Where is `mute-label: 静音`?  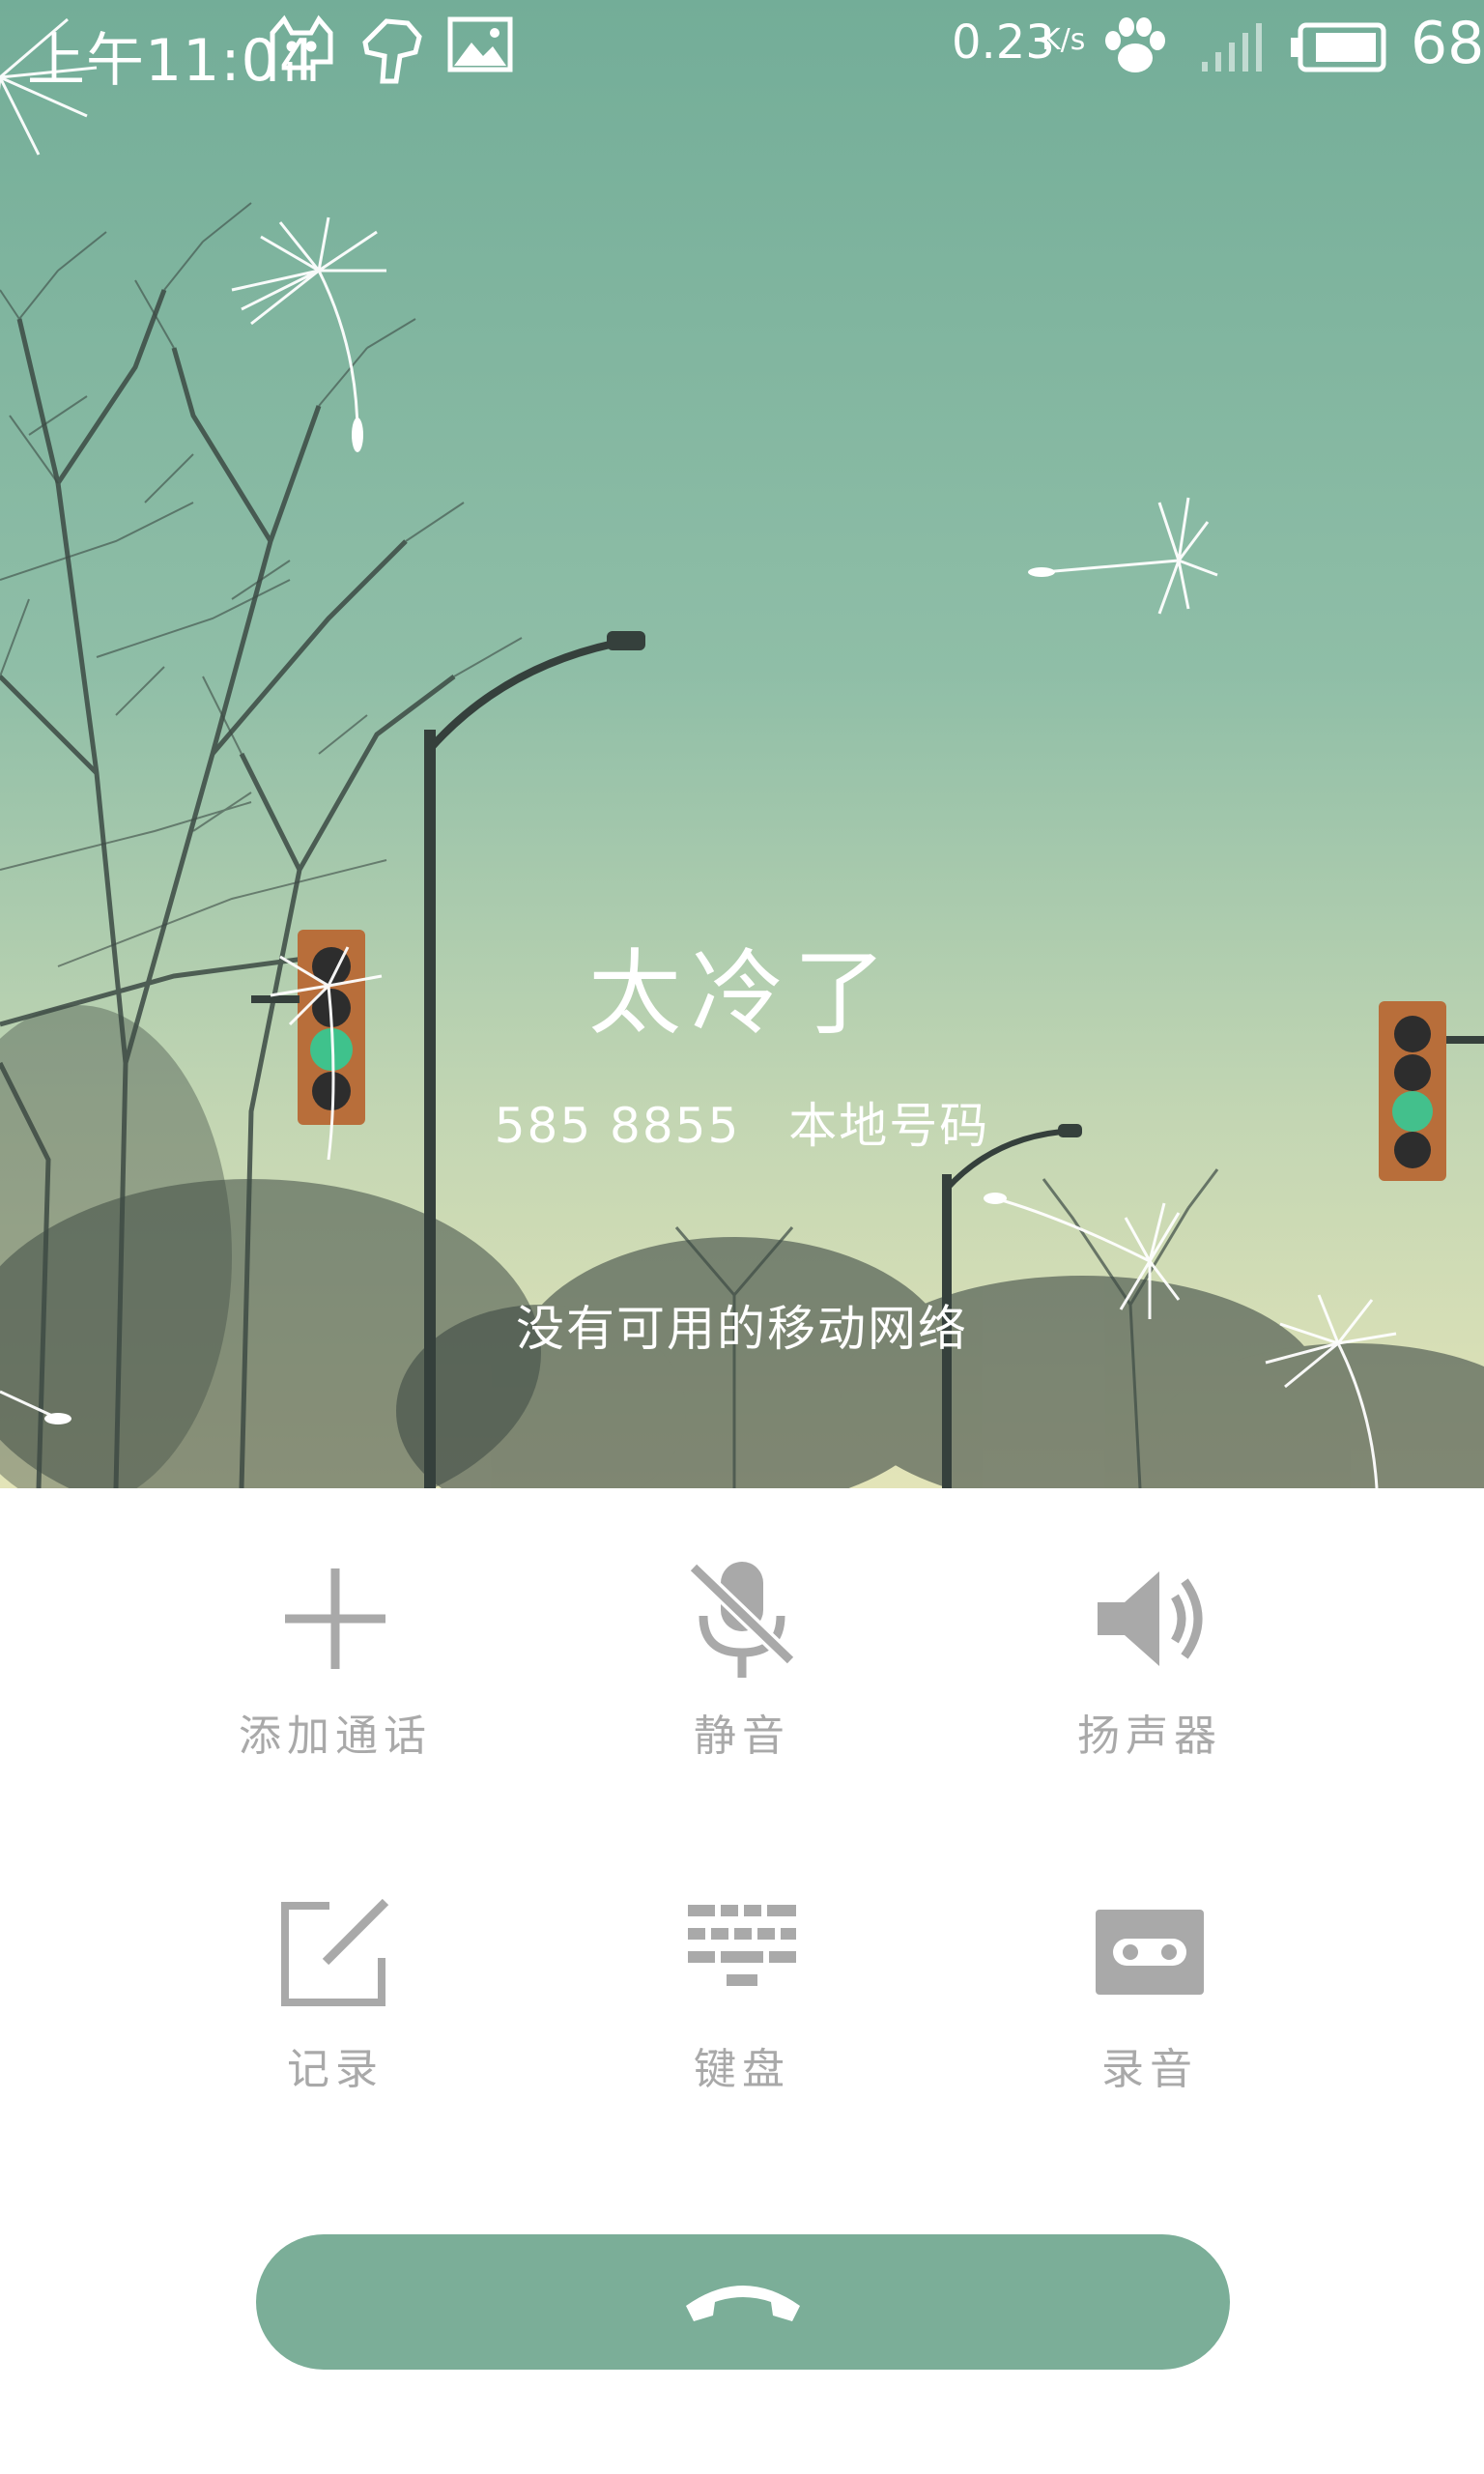 mute-label: 静音 is located at coordinates (742, 1737).